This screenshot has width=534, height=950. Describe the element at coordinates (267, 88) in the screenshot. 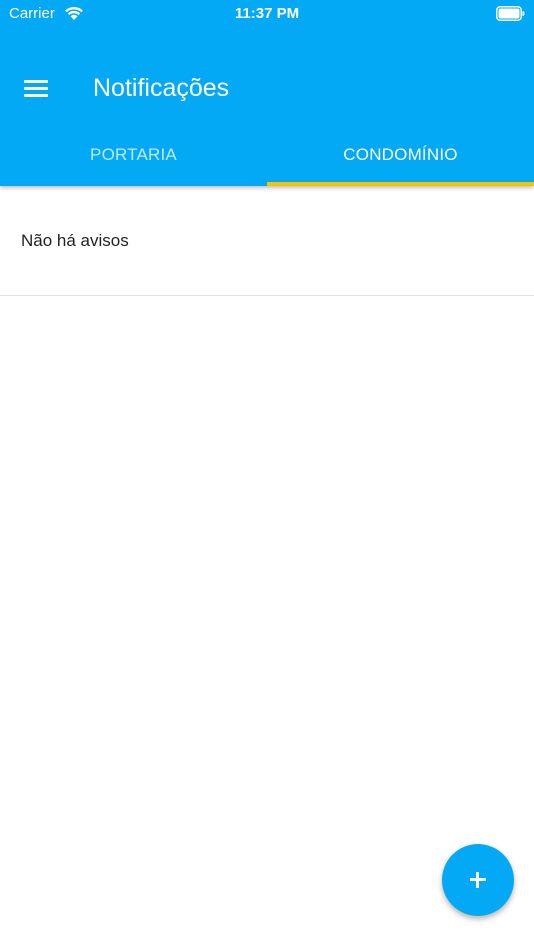

I see `toolbar: Notificações` at that location.